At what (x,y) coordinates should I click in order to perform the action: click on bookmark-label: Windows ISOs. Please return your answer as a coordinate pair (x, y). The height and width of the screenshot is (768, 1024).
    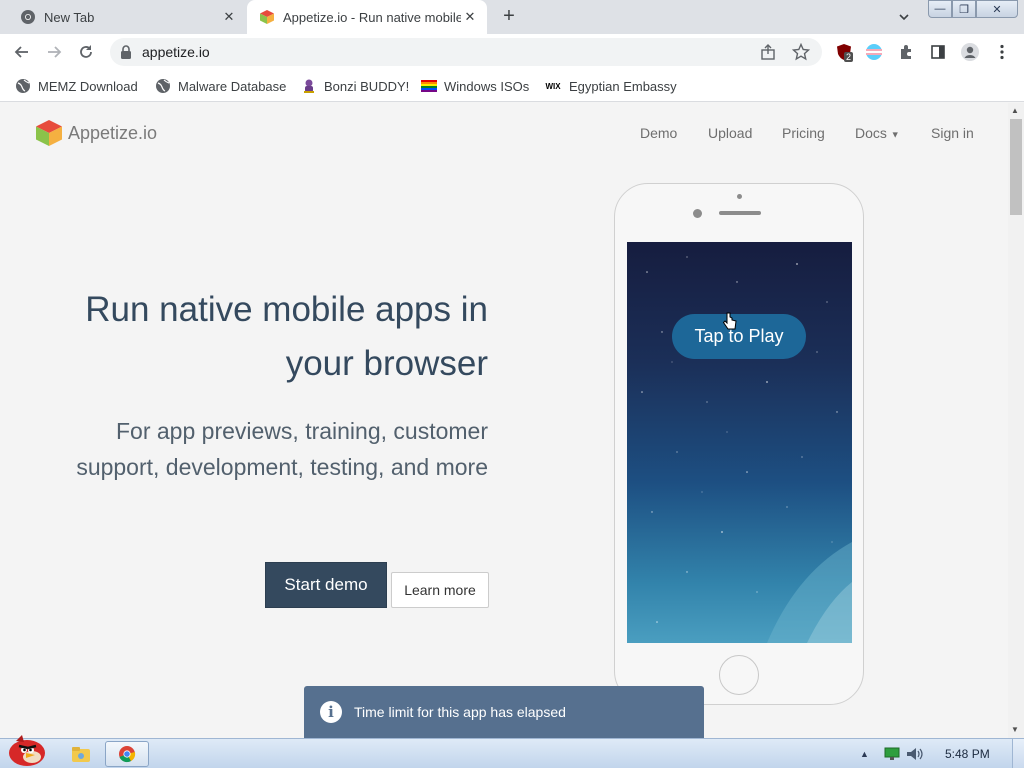
    Looking at the image, I should click on (487, 86).